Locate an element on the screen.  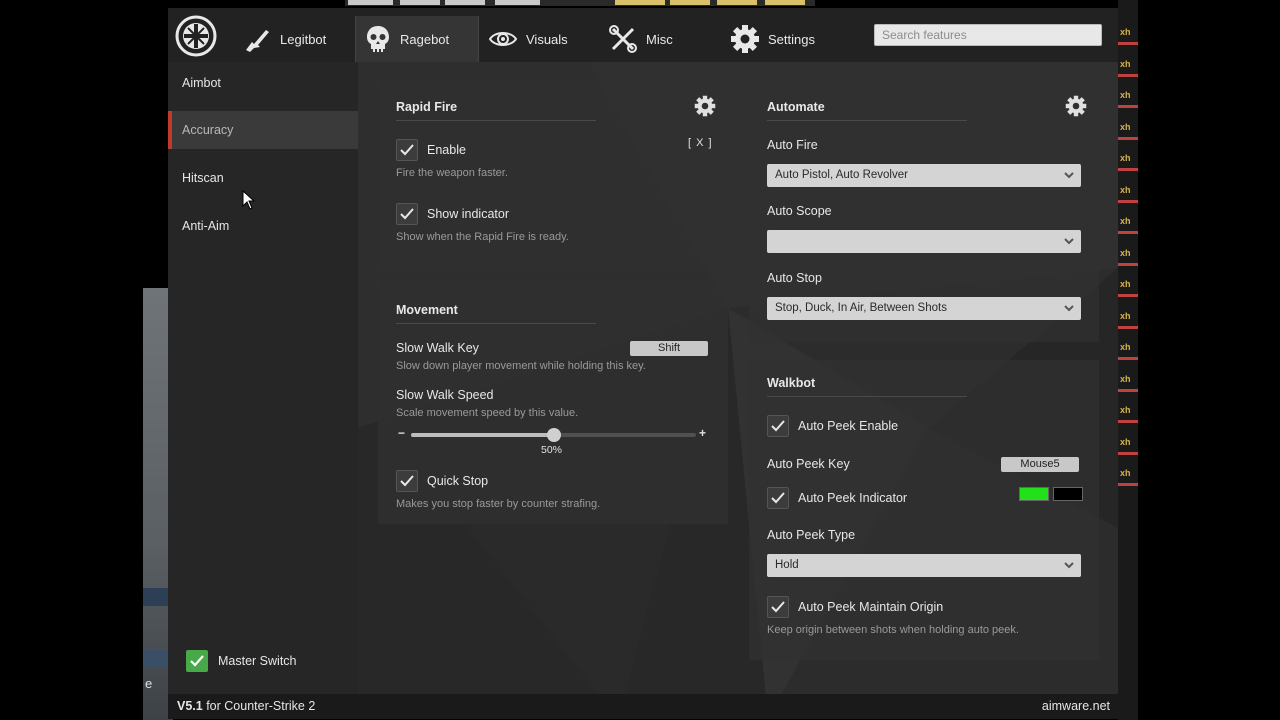
eye-icon is located at coordinates (503, 39).